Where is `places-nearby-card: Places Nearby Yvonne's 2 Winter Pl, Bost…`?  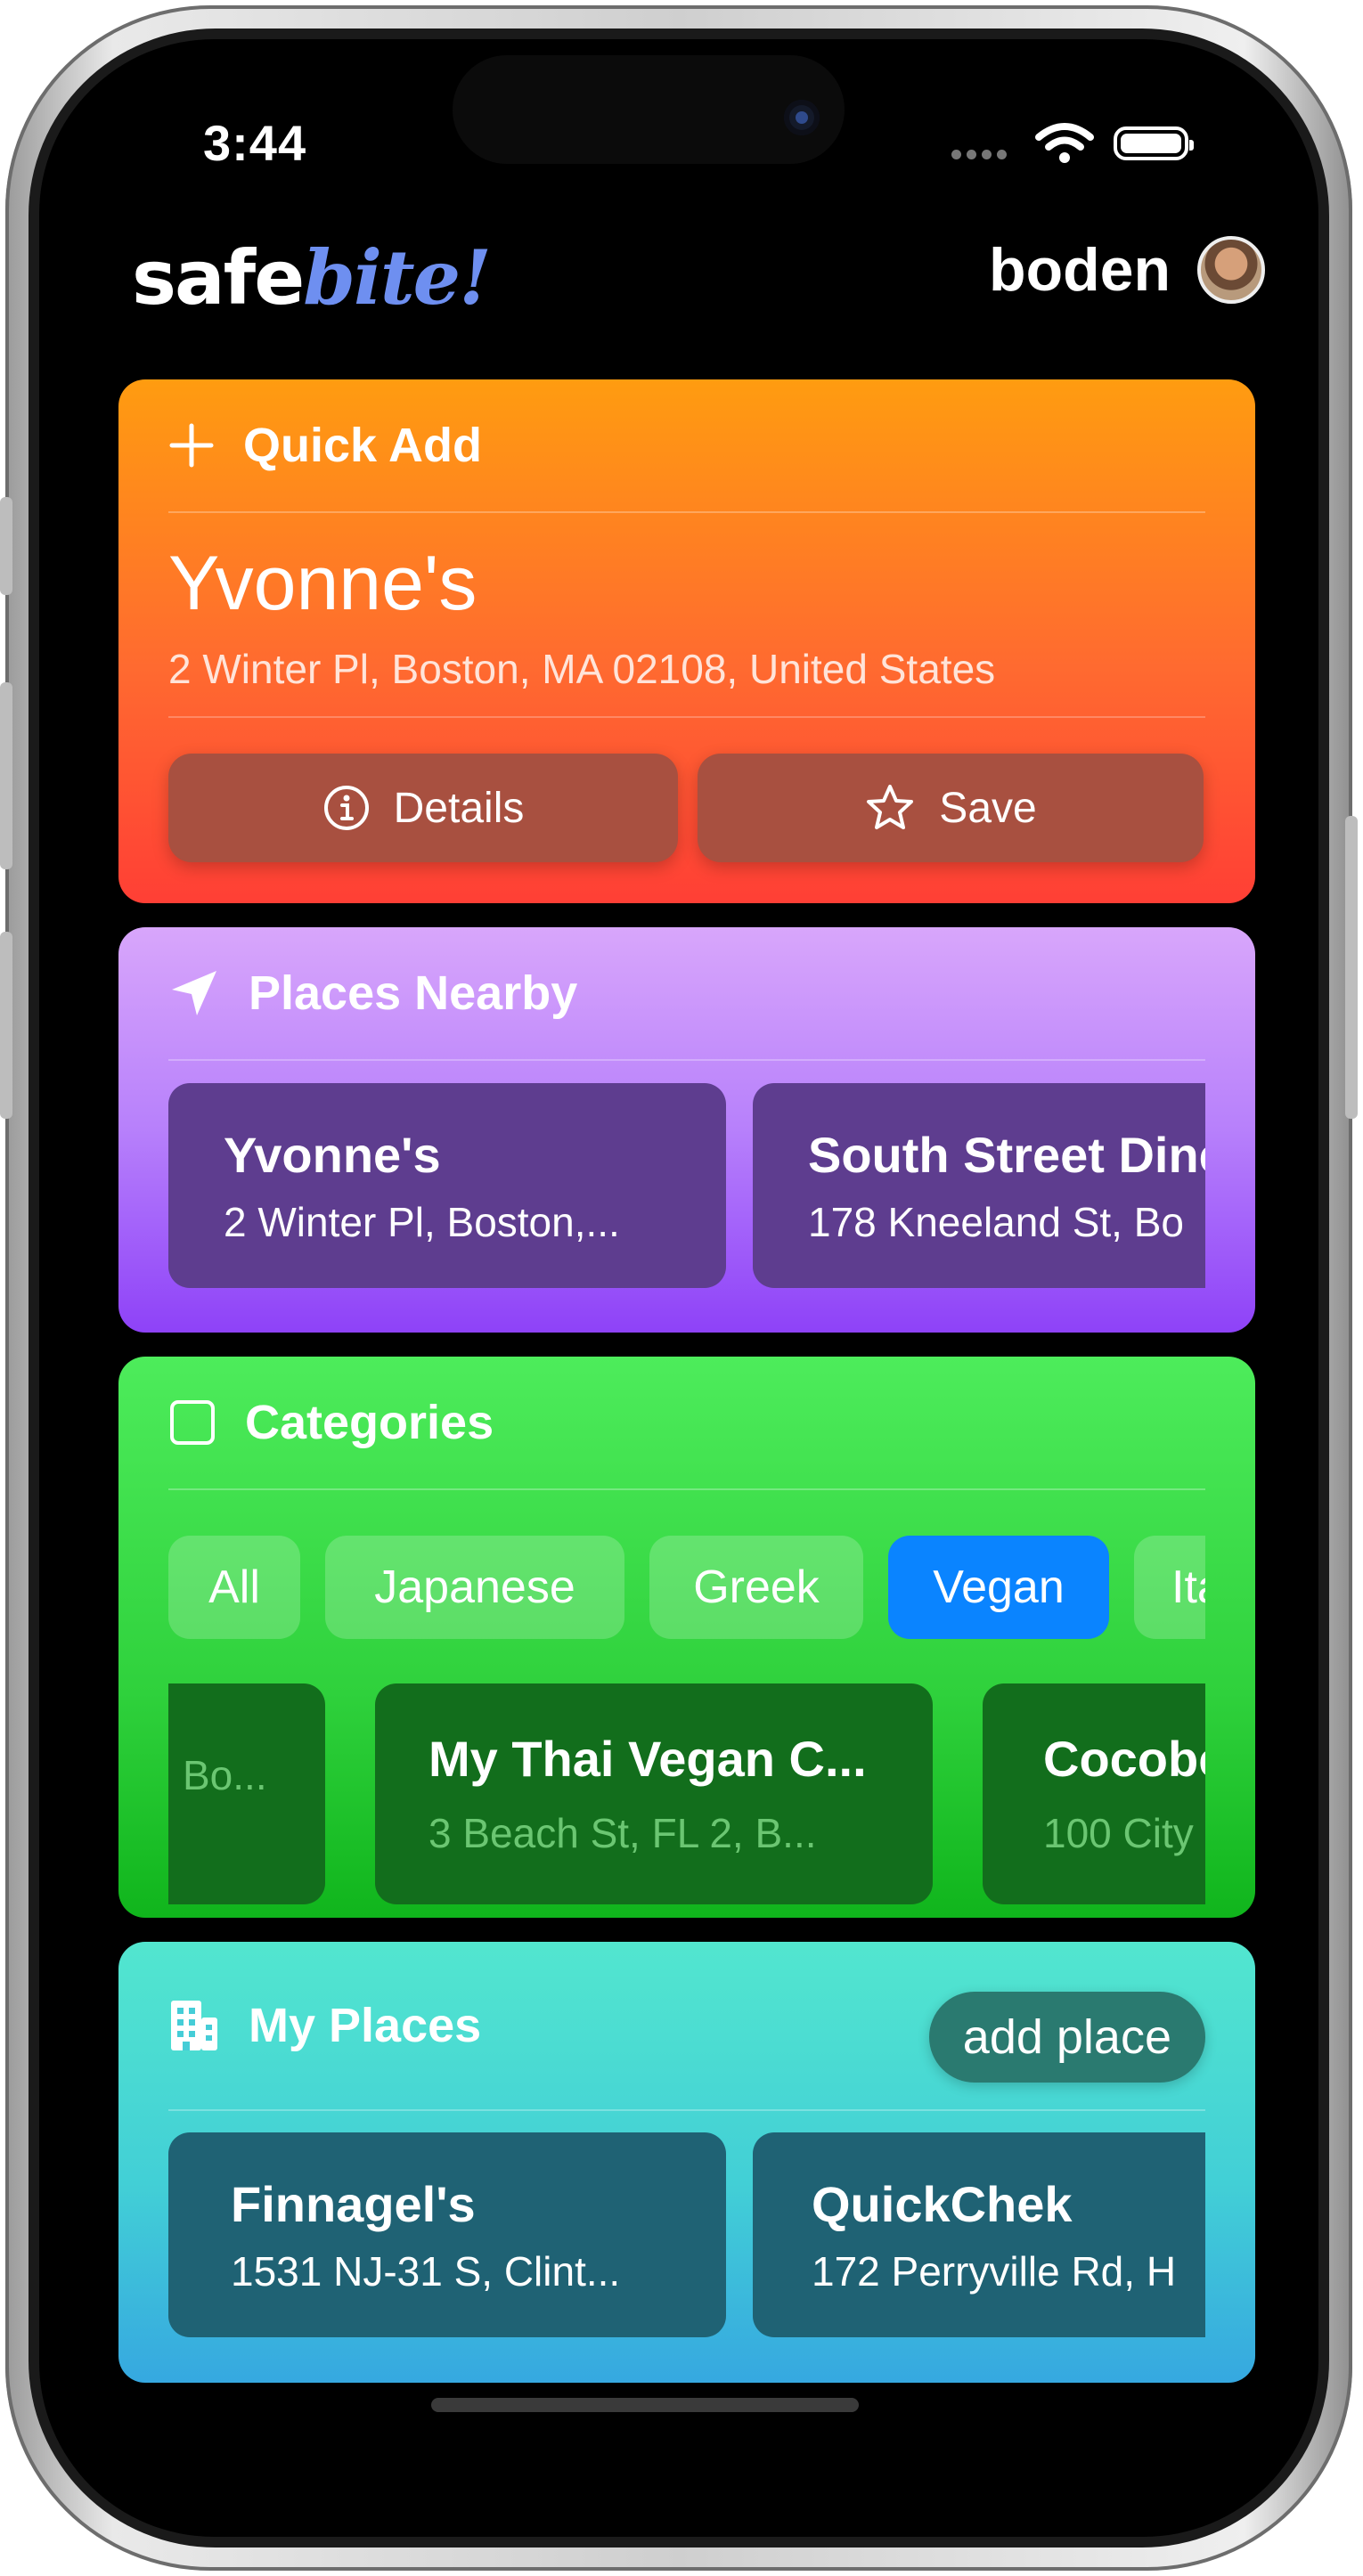 places-nearby-card: Places Nearby Yvonne's 2 Winter Pl, Bost… is located at coordinates (687, 1130).